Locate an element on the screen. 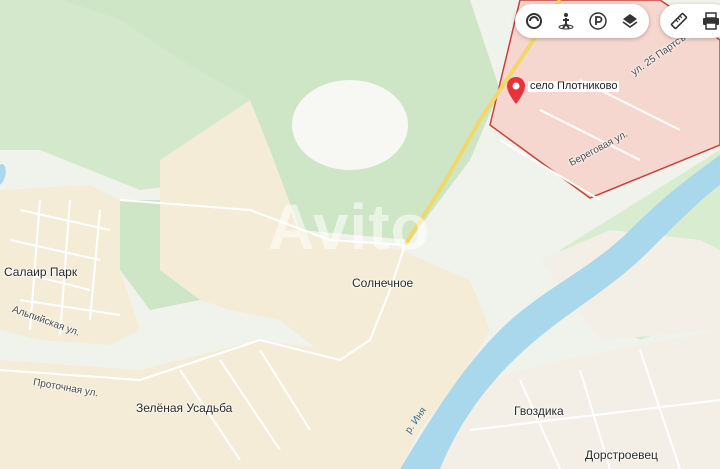 The width and height of the screenshot is (720, 469). location-pin-icon is located at coordinates (516, 91).